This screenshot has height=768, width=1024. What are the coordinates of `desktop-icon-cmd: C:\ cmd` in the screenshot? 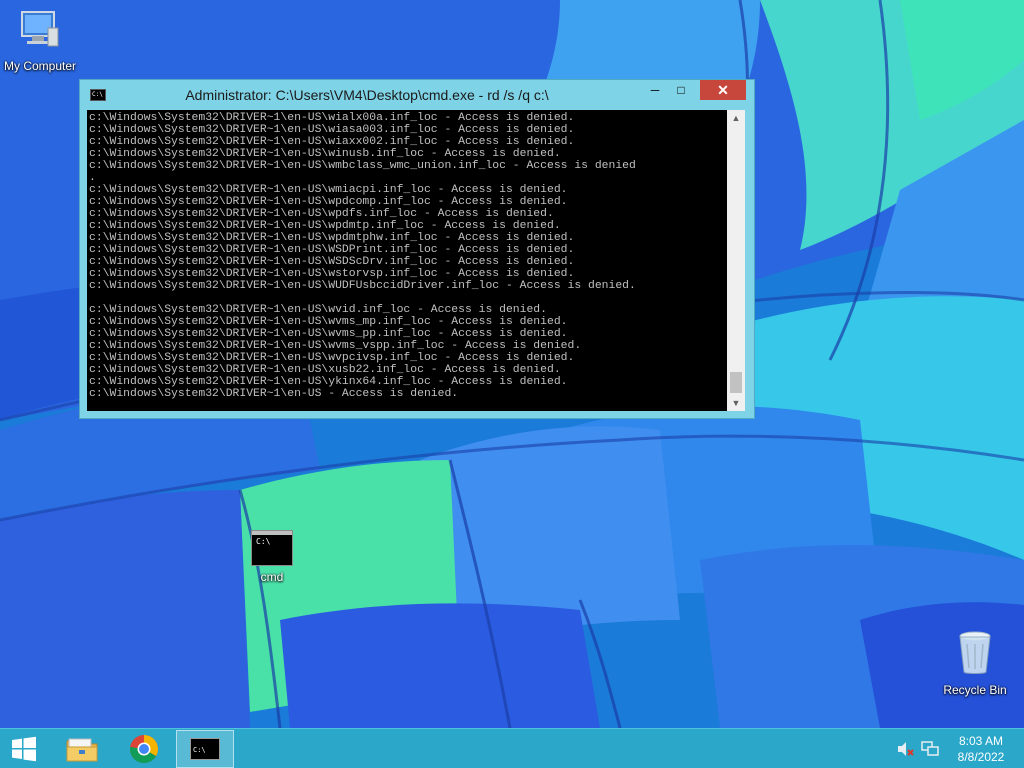 It's located at (272, 557).